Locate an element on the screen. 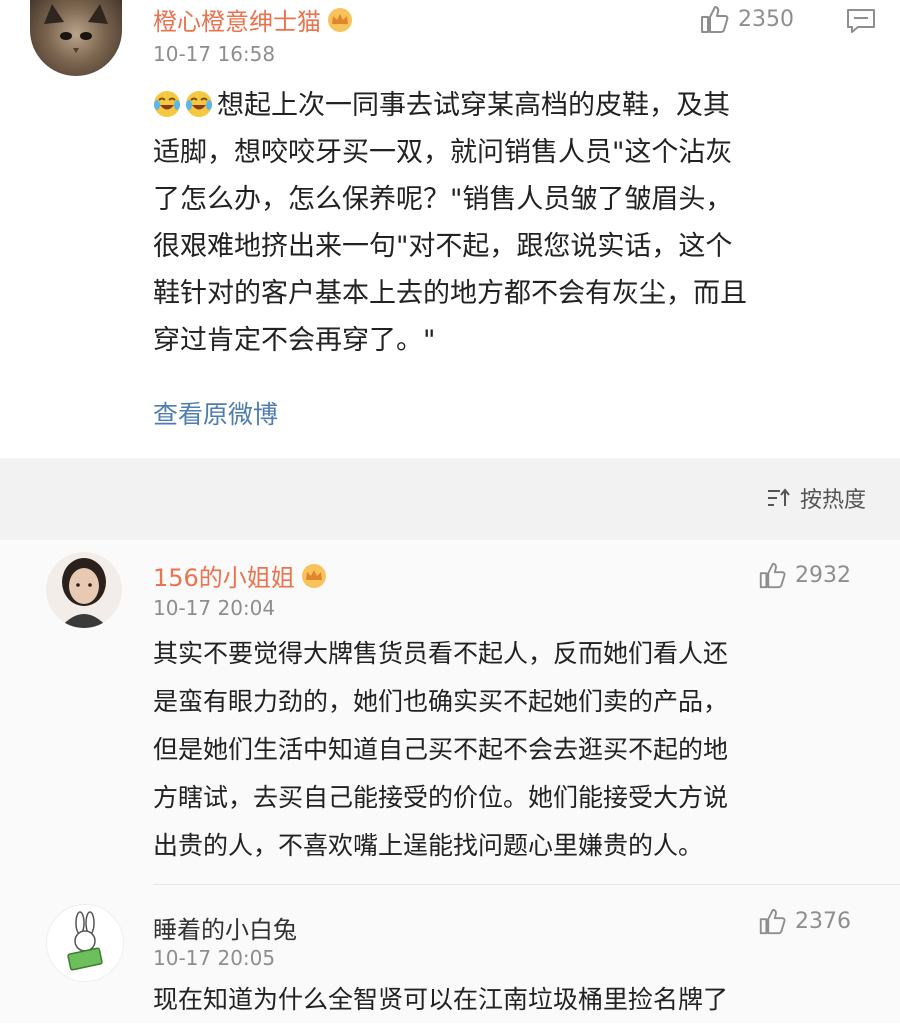  comment-author: 睡着的小白兔 is located at coordinates (225, 927).